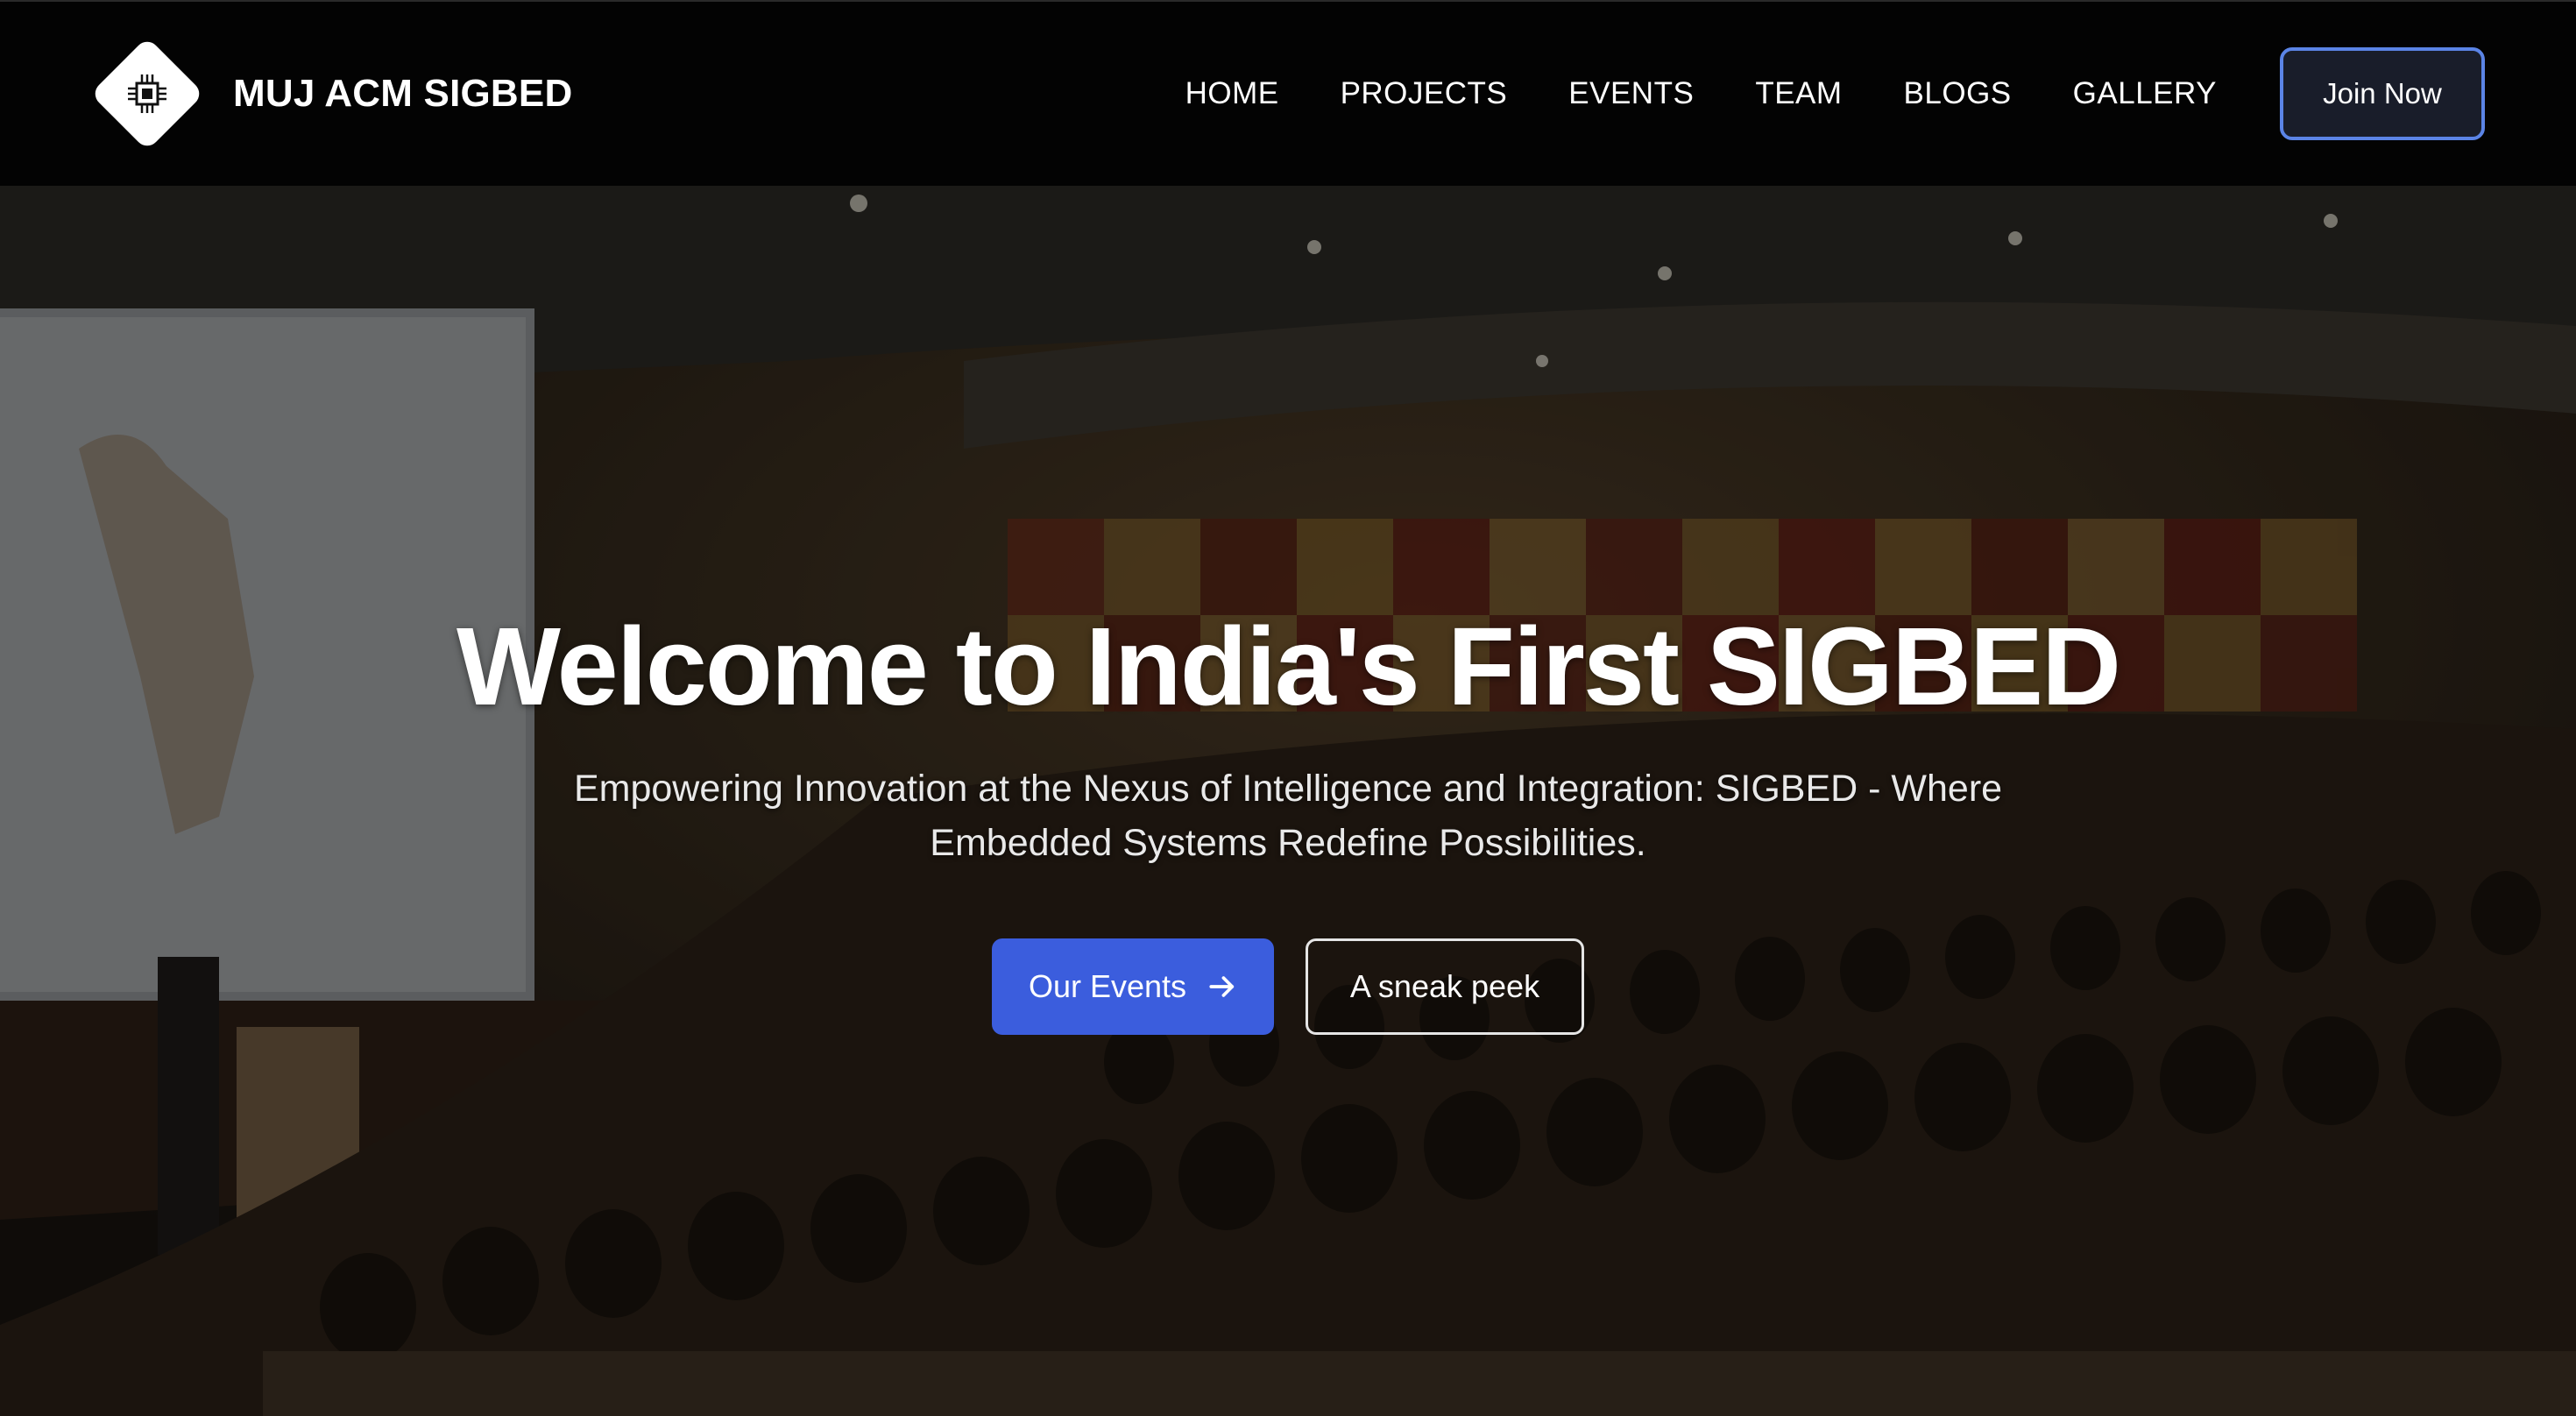 The height and width of the screenshot is (1416, 2576). I want to click on nav-link-blogs: BLOGS, so click(1958, 93).